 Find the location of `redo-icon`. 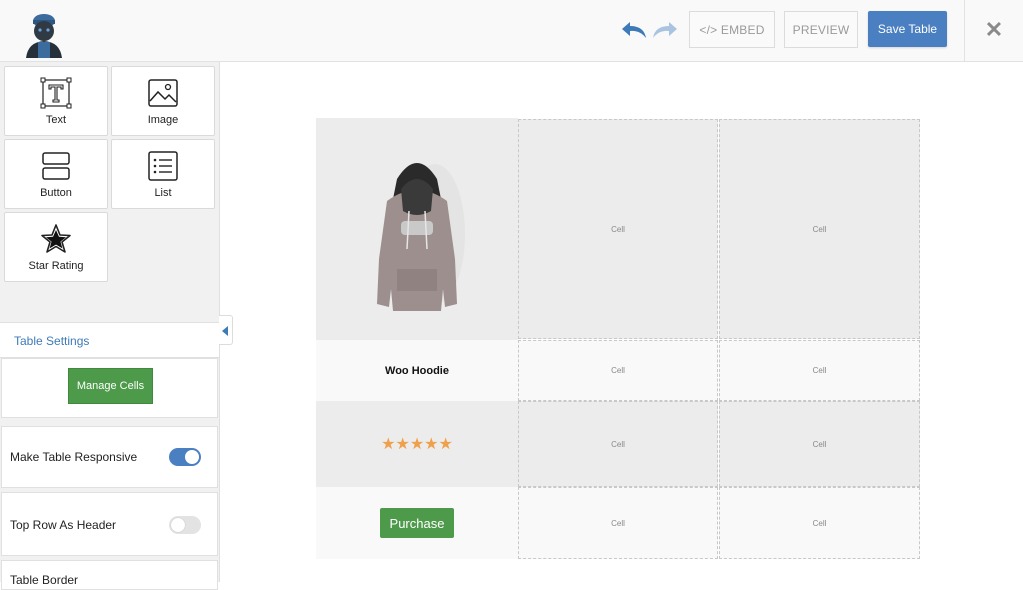

redo-icon is located at coordinates (665, 30).